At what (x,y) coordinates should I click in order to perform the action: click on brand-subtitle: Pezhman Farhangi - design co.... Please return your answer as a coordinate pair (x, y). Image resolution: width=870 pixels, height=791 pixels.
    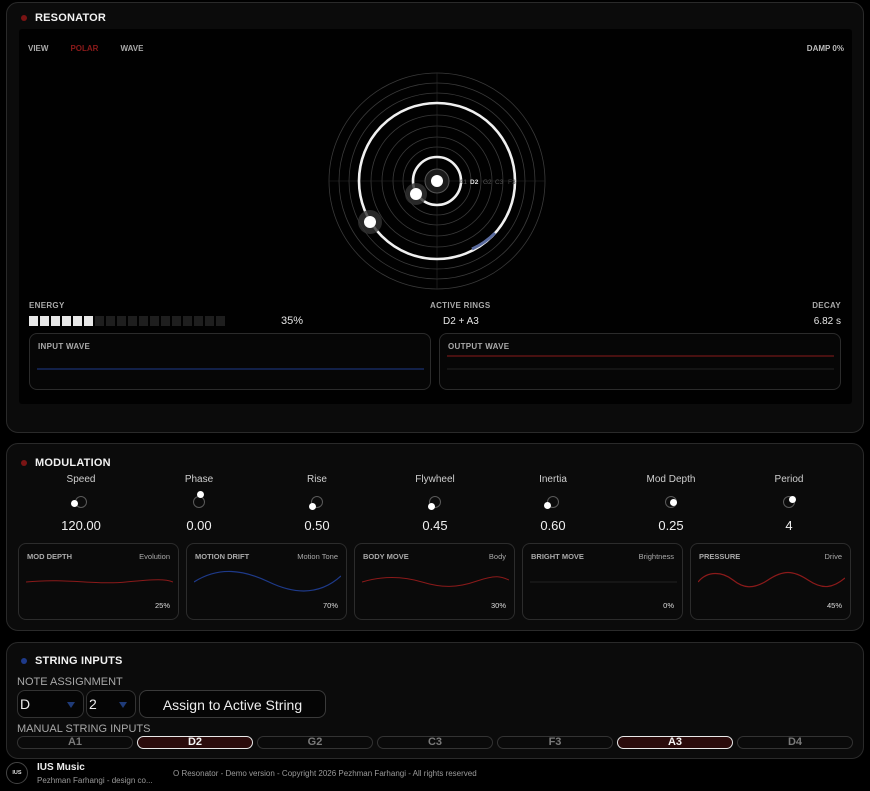
    Looking at the image, I should click on (95, 780).